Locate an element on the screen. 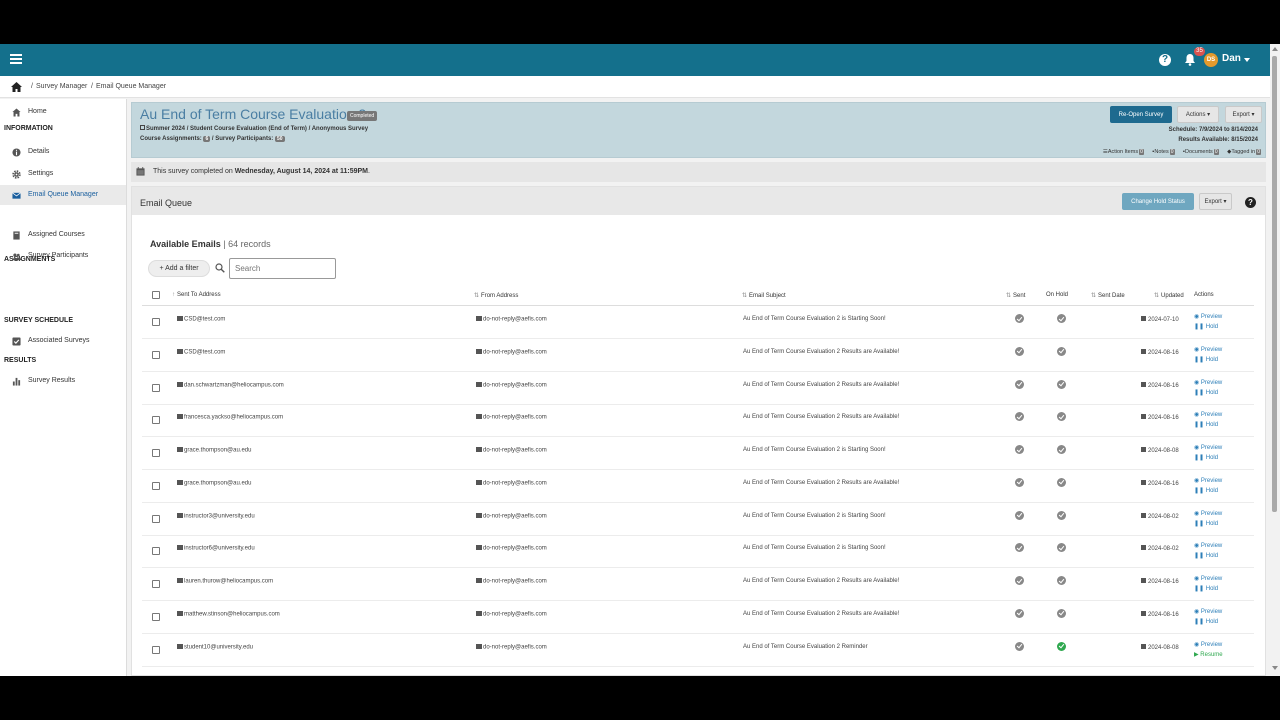 Image resolution: width=1280 pixels, height=720 pixels. check-square-icon is located at coordinates (16, 341).